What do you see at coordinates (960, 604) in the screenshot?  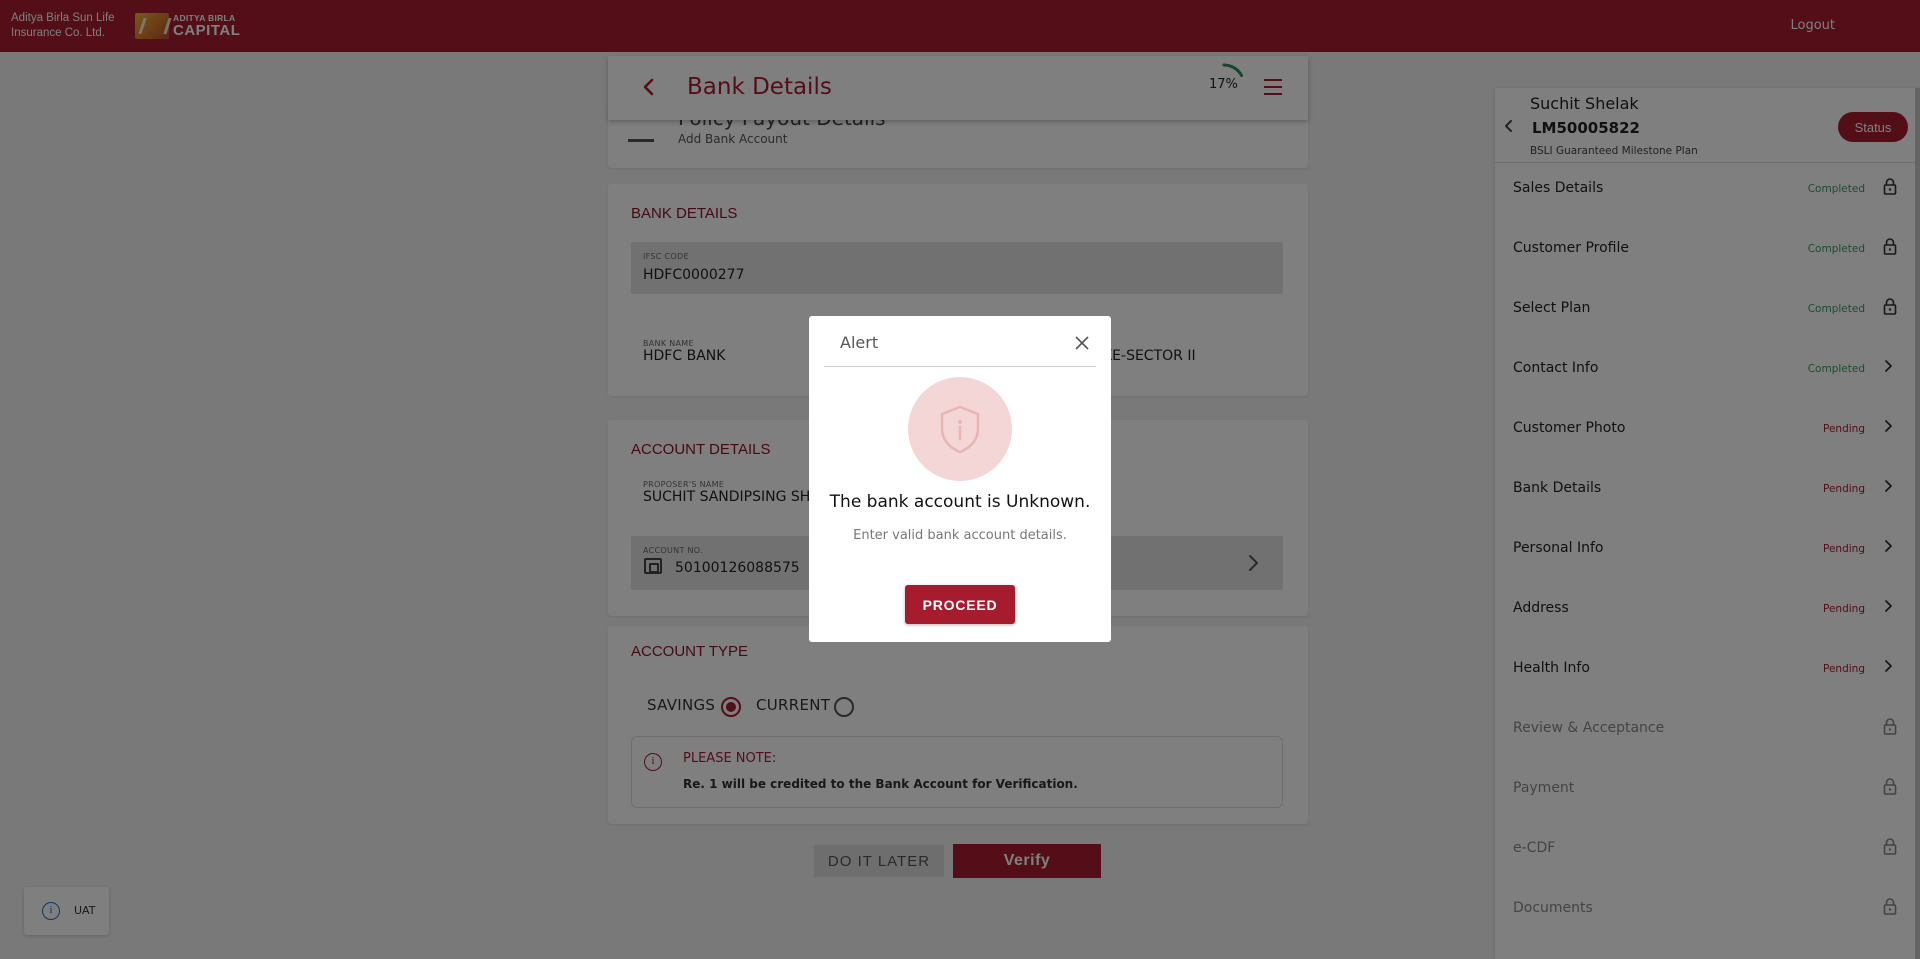 I see `proceed-button: PROCEED` at bounding box center [960, 604].